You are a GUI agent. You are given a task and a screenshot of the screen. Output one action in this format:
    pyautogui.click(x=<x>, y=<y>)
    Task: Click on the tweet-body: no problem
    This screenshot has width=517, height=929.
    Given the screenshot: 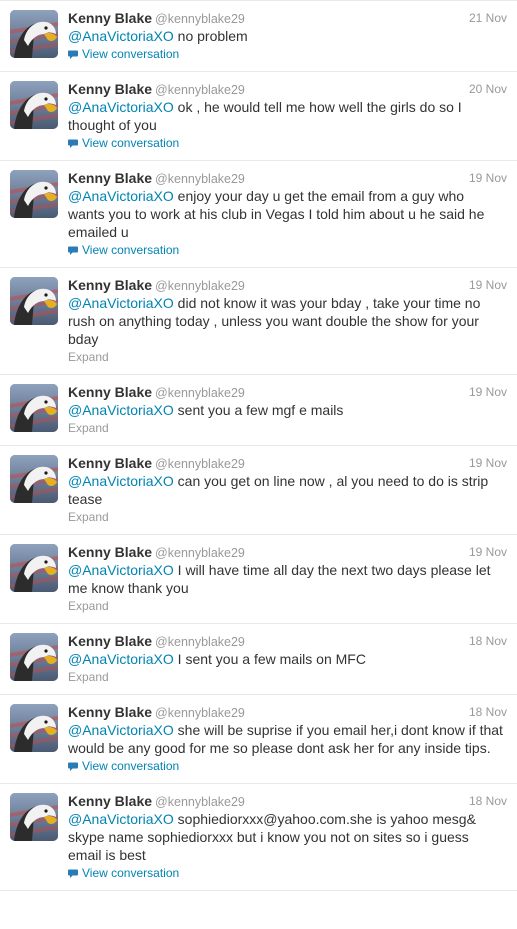 What is the action you would take?
    pyautogui.click(x=210, y=36)
    